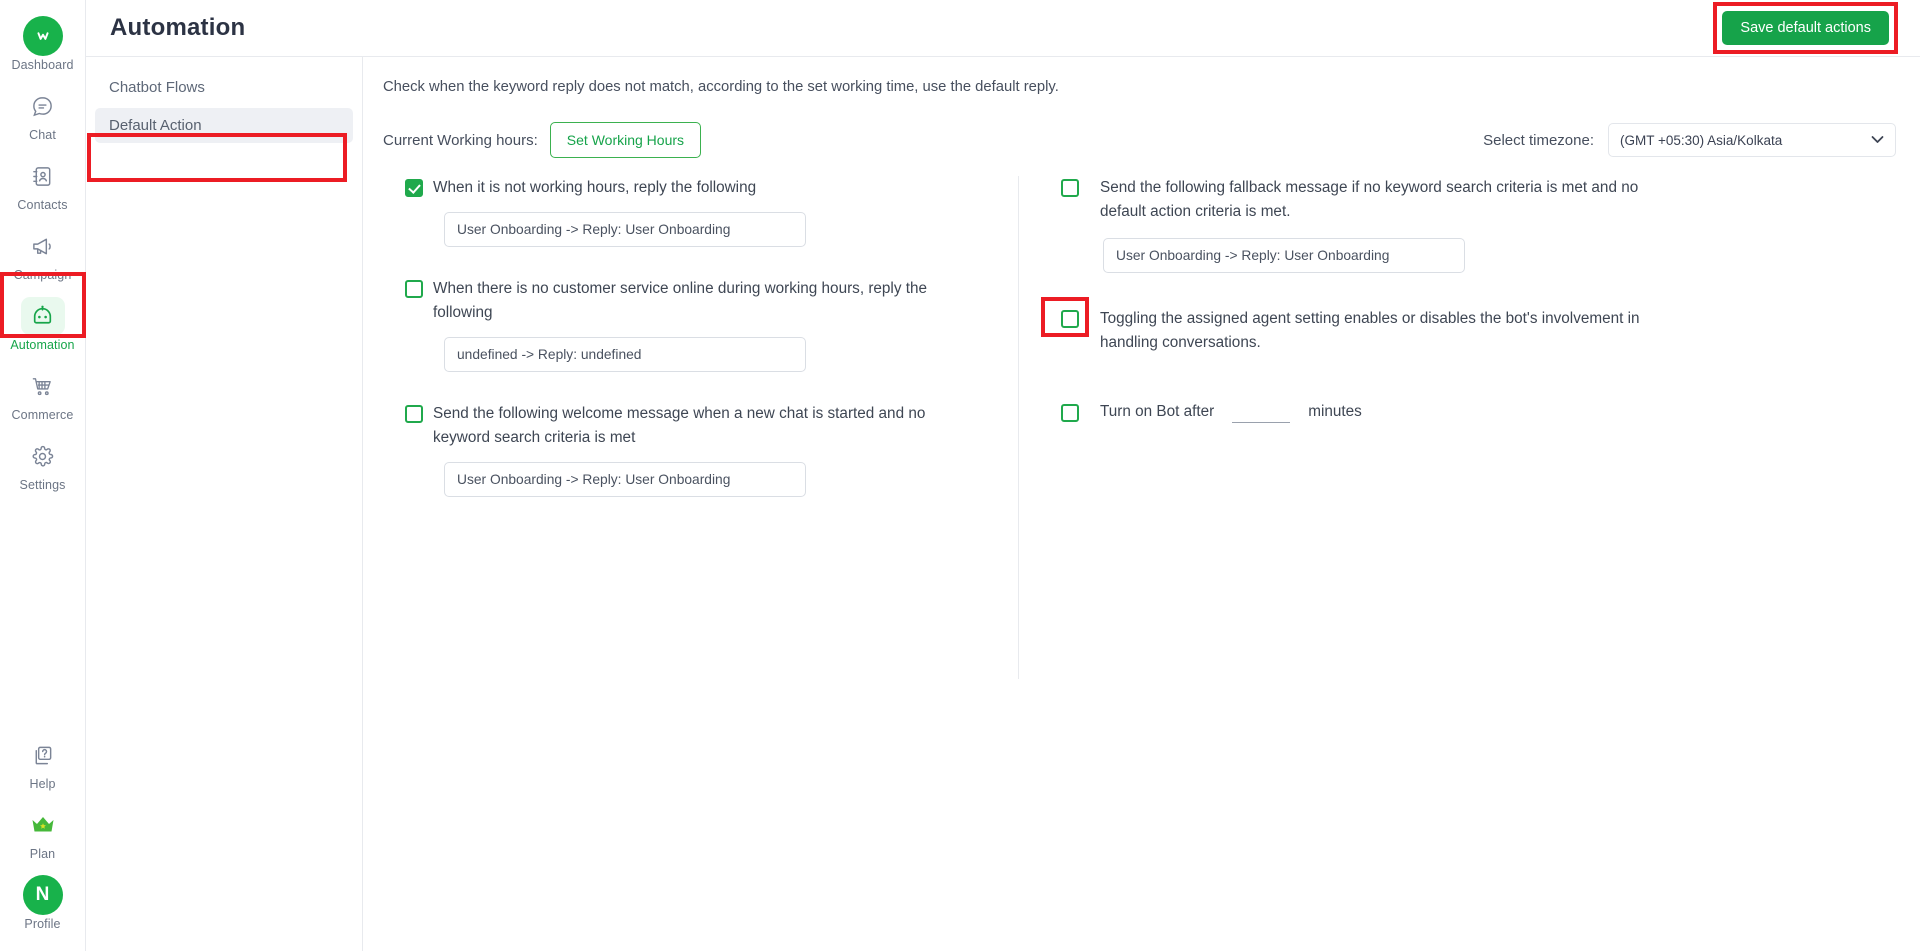 The height and width of the screenshot is (951, 1920). I want to click on sidebar-item-label: Help, so click(42, 784).